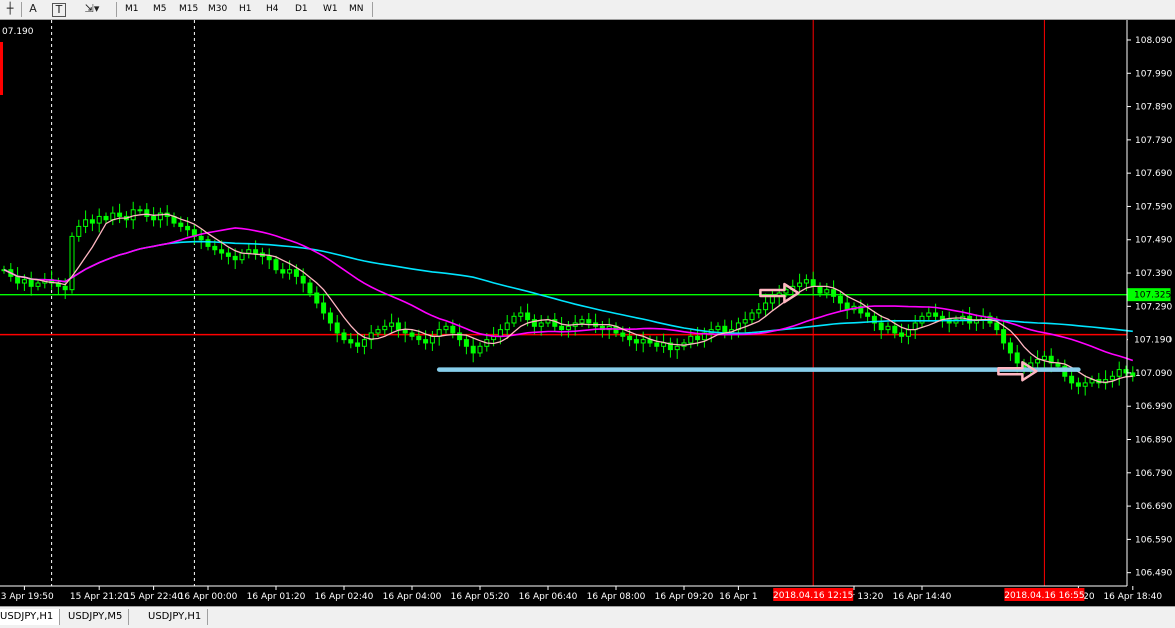 The width and height of the screenshot is (1175, 628). What do you see at coordinates (1153, 141) in the screenshot?
I see `y-tick-label: 107.790` at bounding box center [1153, 141].